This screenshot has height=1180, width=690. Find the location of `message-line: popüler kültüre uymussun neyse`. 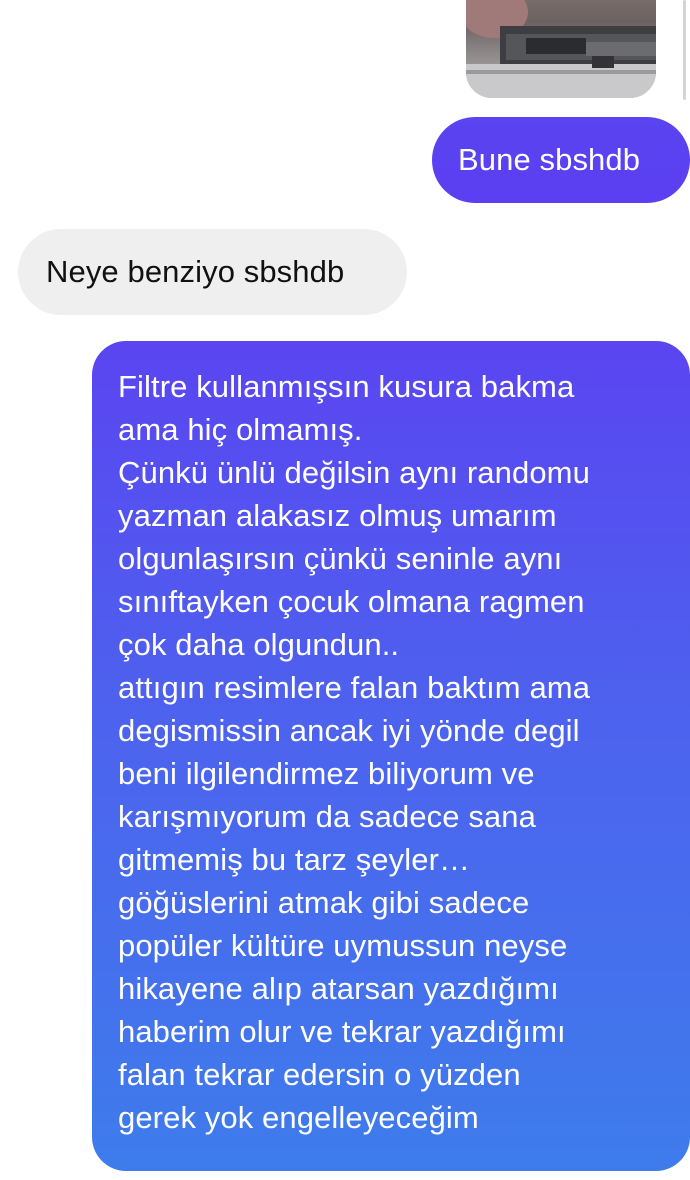

message-line: popüler kültüre uymussun neyse is located at coordinates (343, 945).